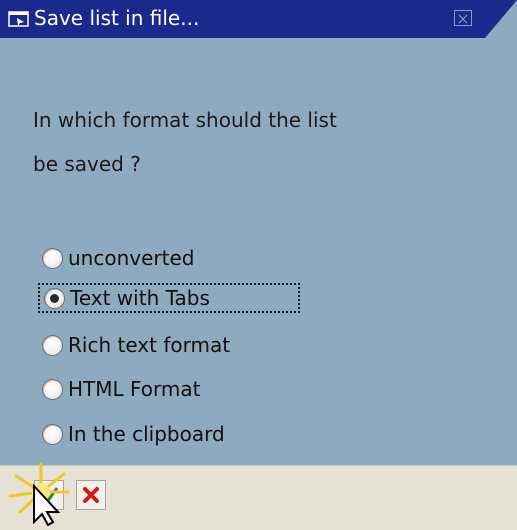 Image resolution: width=517 pixels, height=530 pixels. I want to click on radio-option-rich-text-format: Rich text format, so click(173, 345).